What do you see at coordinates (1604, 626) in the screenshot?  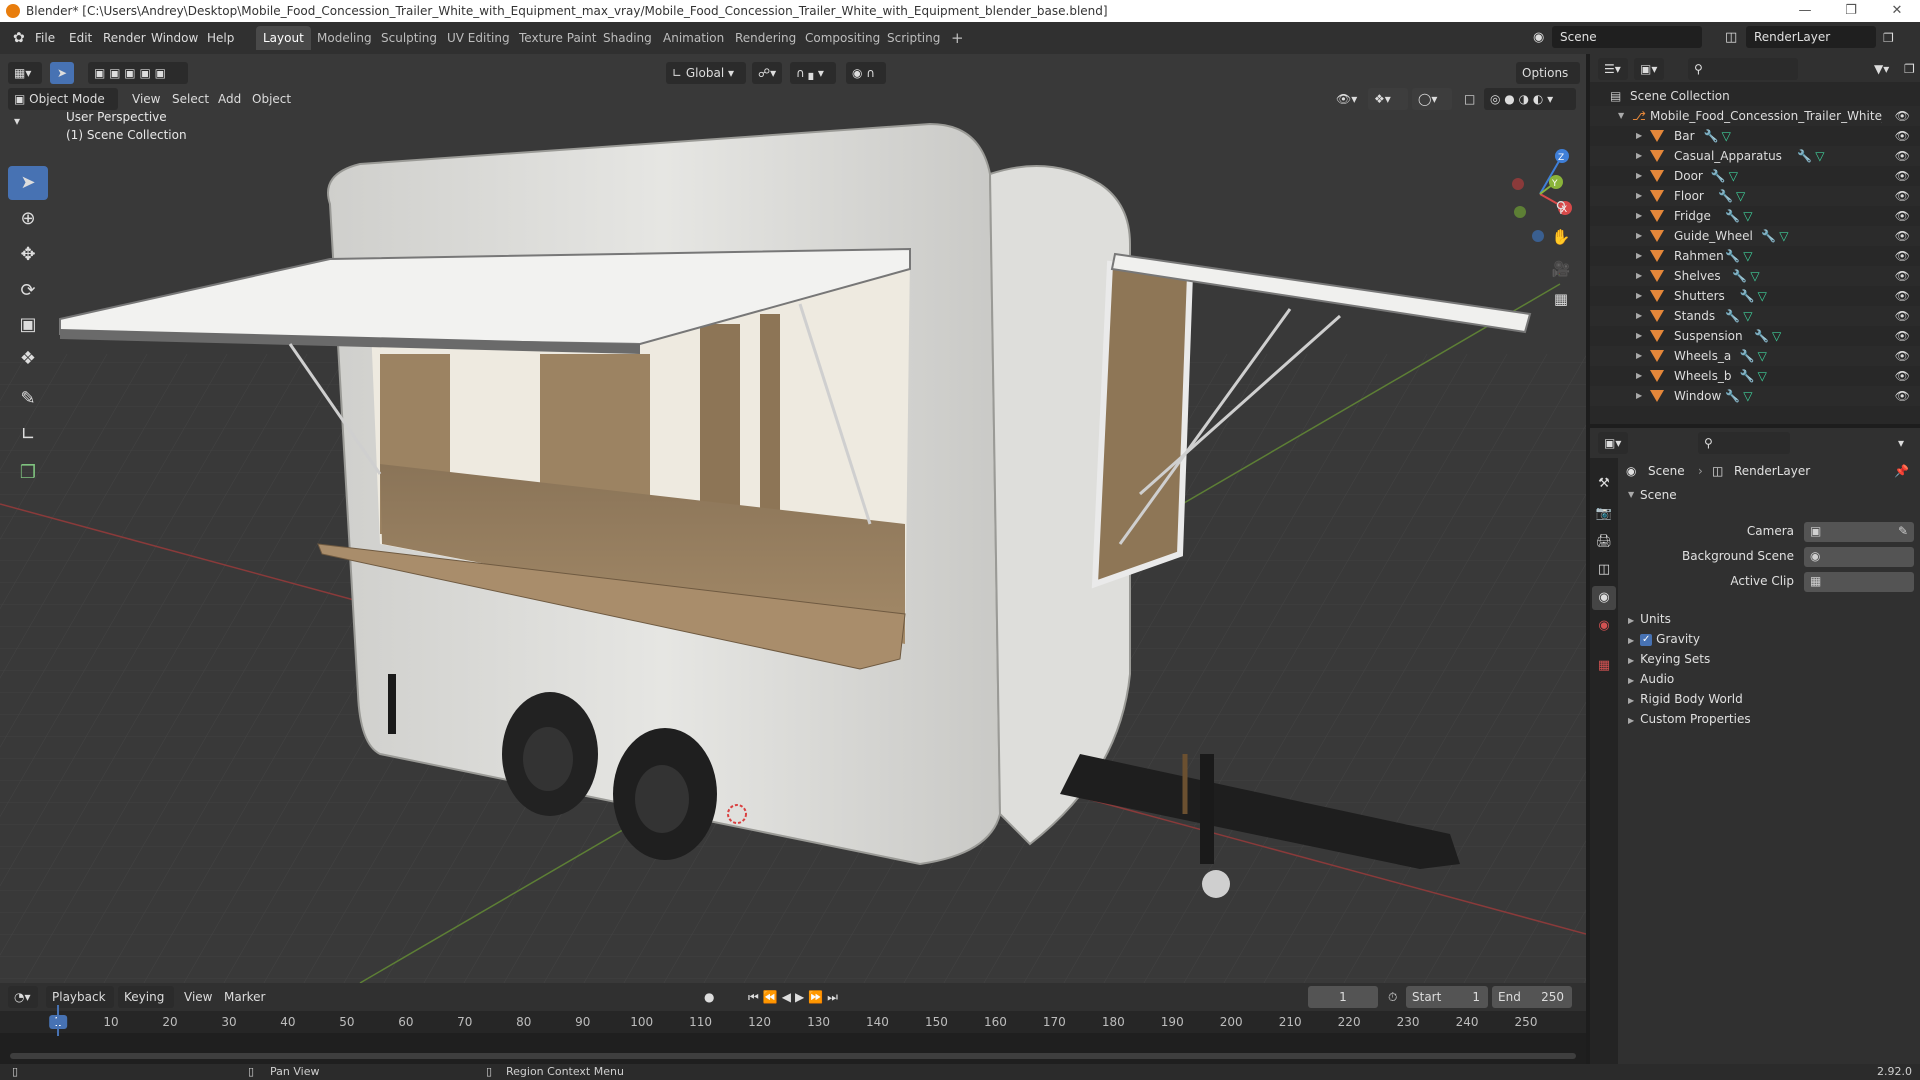 I see `world-tab-icon: ◉` at bounding box center [1604, 626].